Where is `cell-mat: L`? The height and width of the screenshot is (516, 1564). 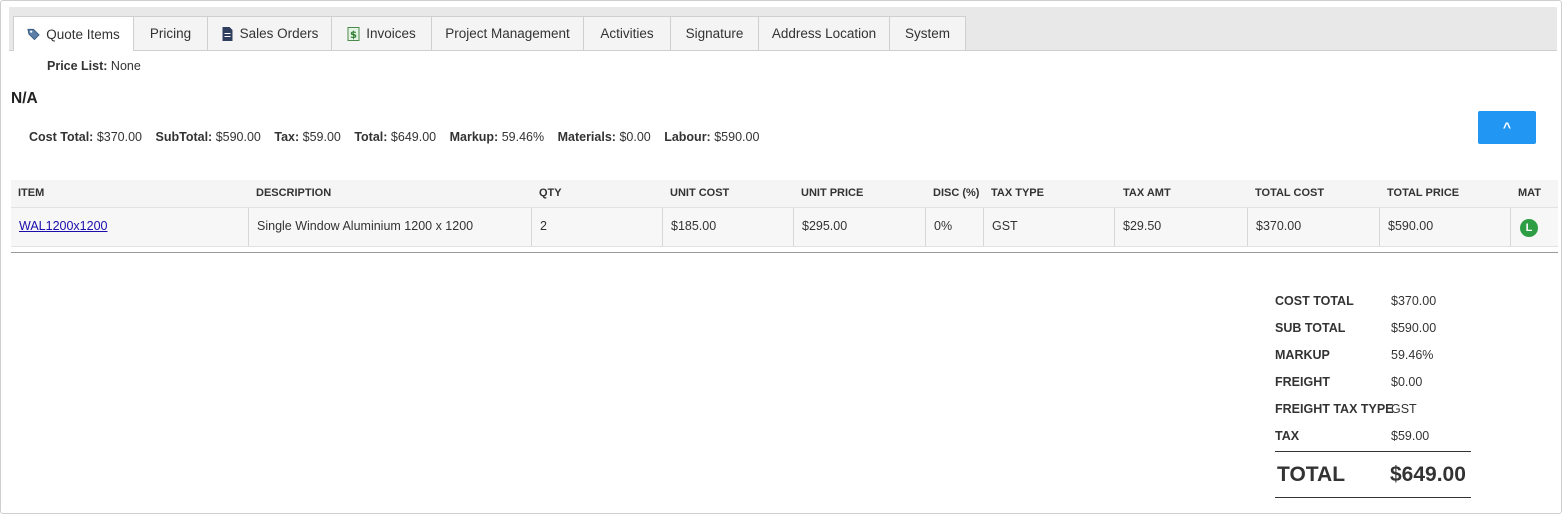
cell-mat: L is located at coordinates (1534, 227).